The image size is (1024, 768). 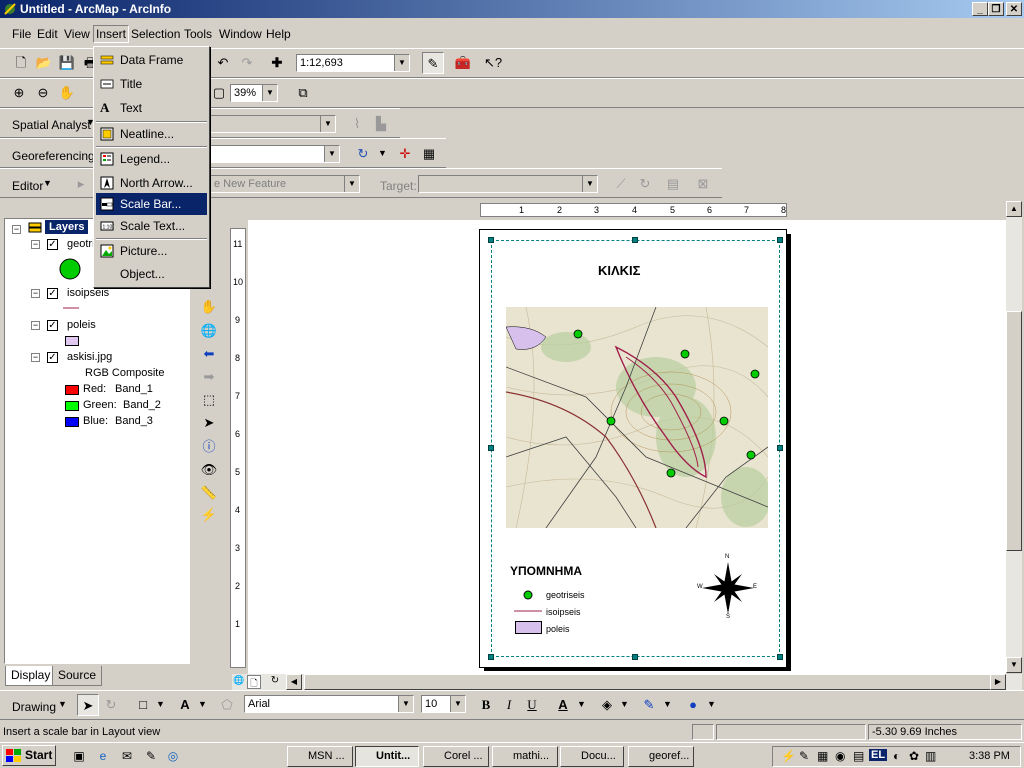 What do you see at coordinates (88, 293) in the screenshot?
I see `layer-isoipseis: isoipseis` at bounding box center [88, 293].